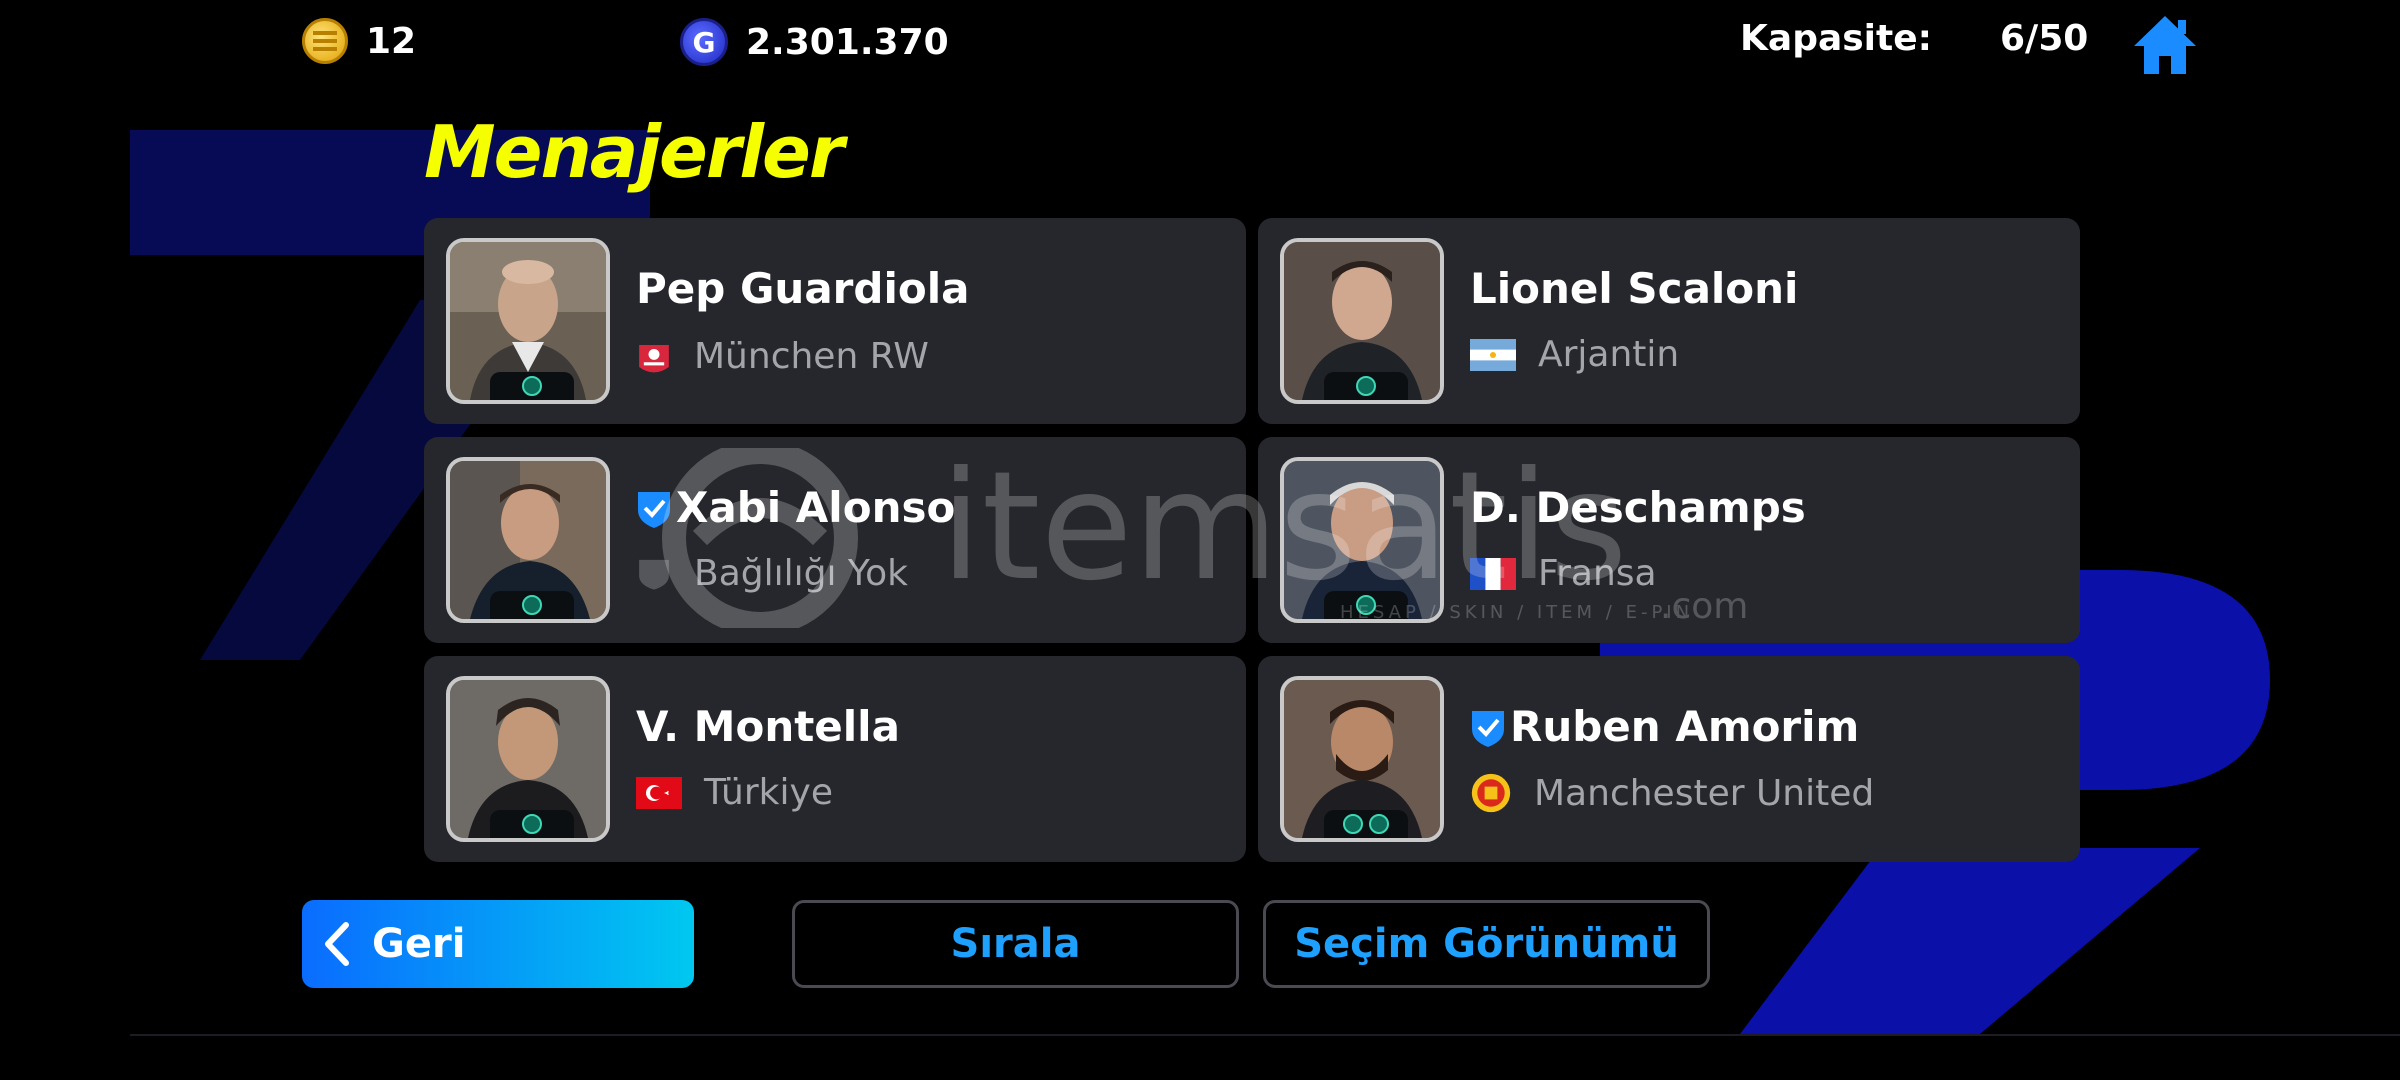  Describe the element at coordinates (847, 42) in the screenshot. I see `gp-value: 2.301.370` at that location.